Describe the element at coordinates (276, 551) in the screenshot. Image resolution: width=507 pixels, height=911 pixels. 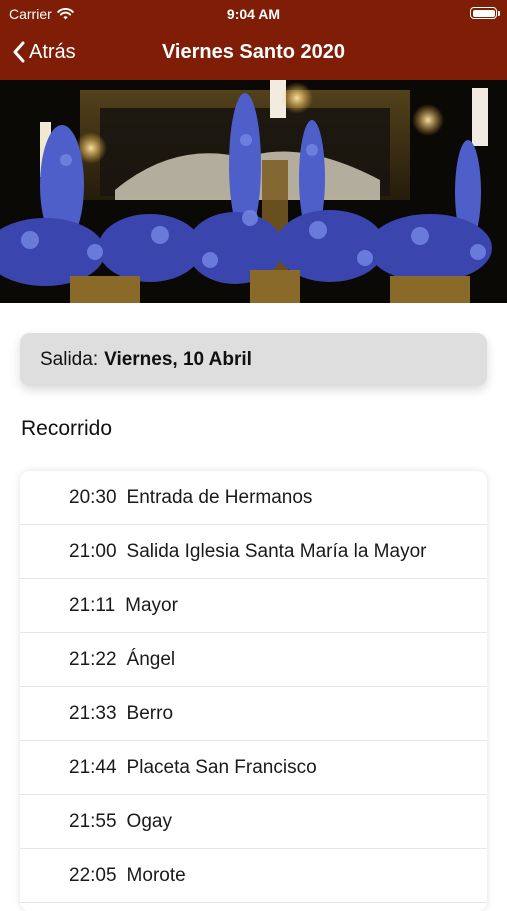
I see `route-place: Salida Iglesia Santa María la Mayor` at that location.